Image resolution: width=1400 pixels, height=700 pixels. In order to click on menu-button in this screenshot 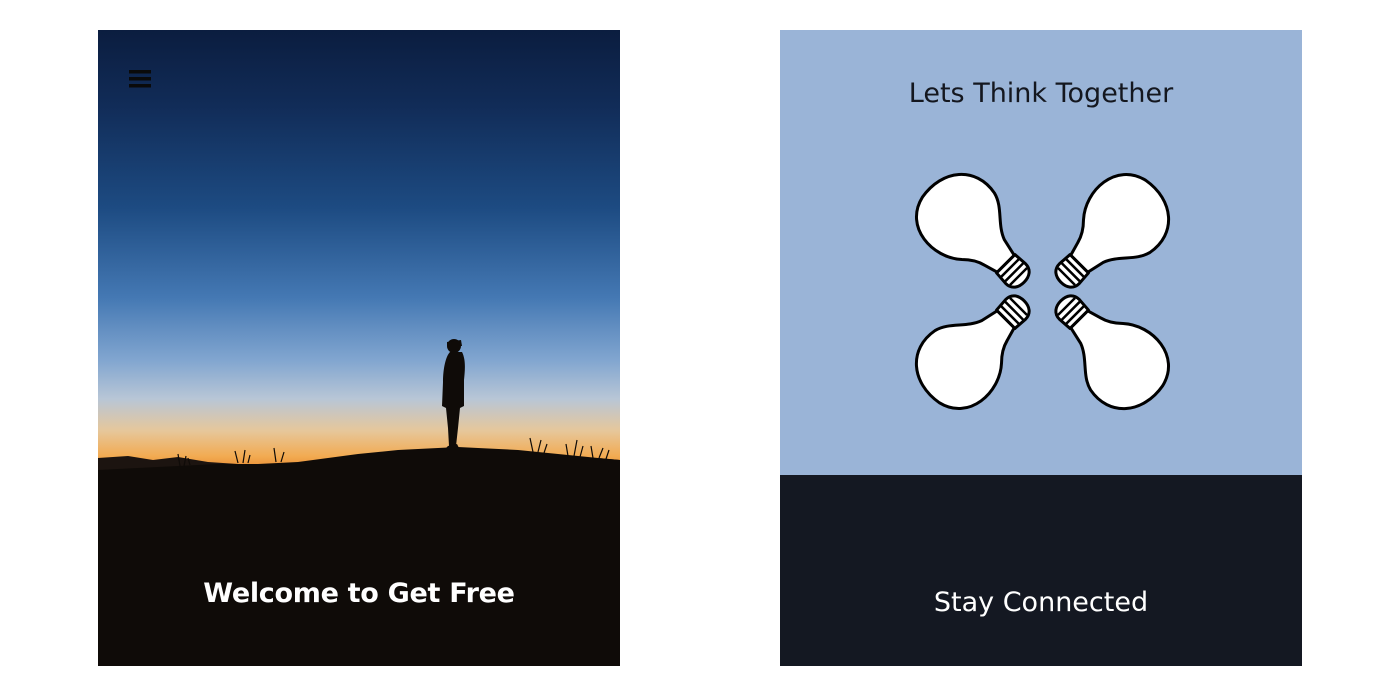, I will do `click(140, 79)`.